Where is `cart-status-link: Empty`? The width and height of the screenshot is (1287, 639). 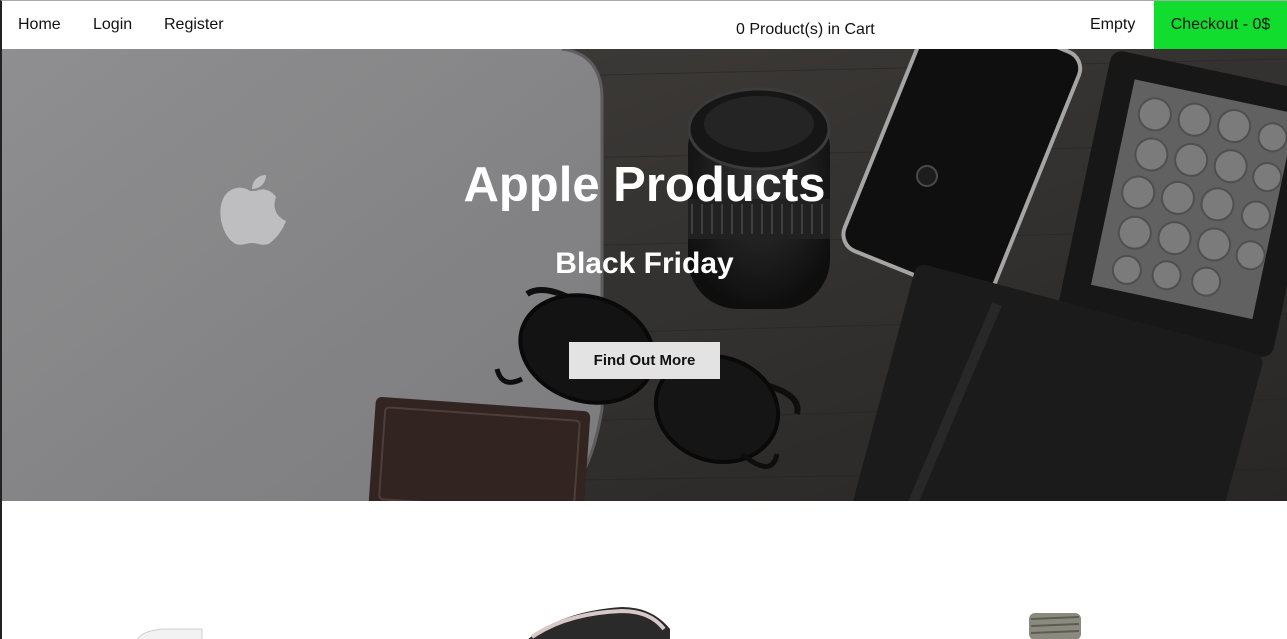 cart-status-link: Empty is located at coordinates (1112, 25).